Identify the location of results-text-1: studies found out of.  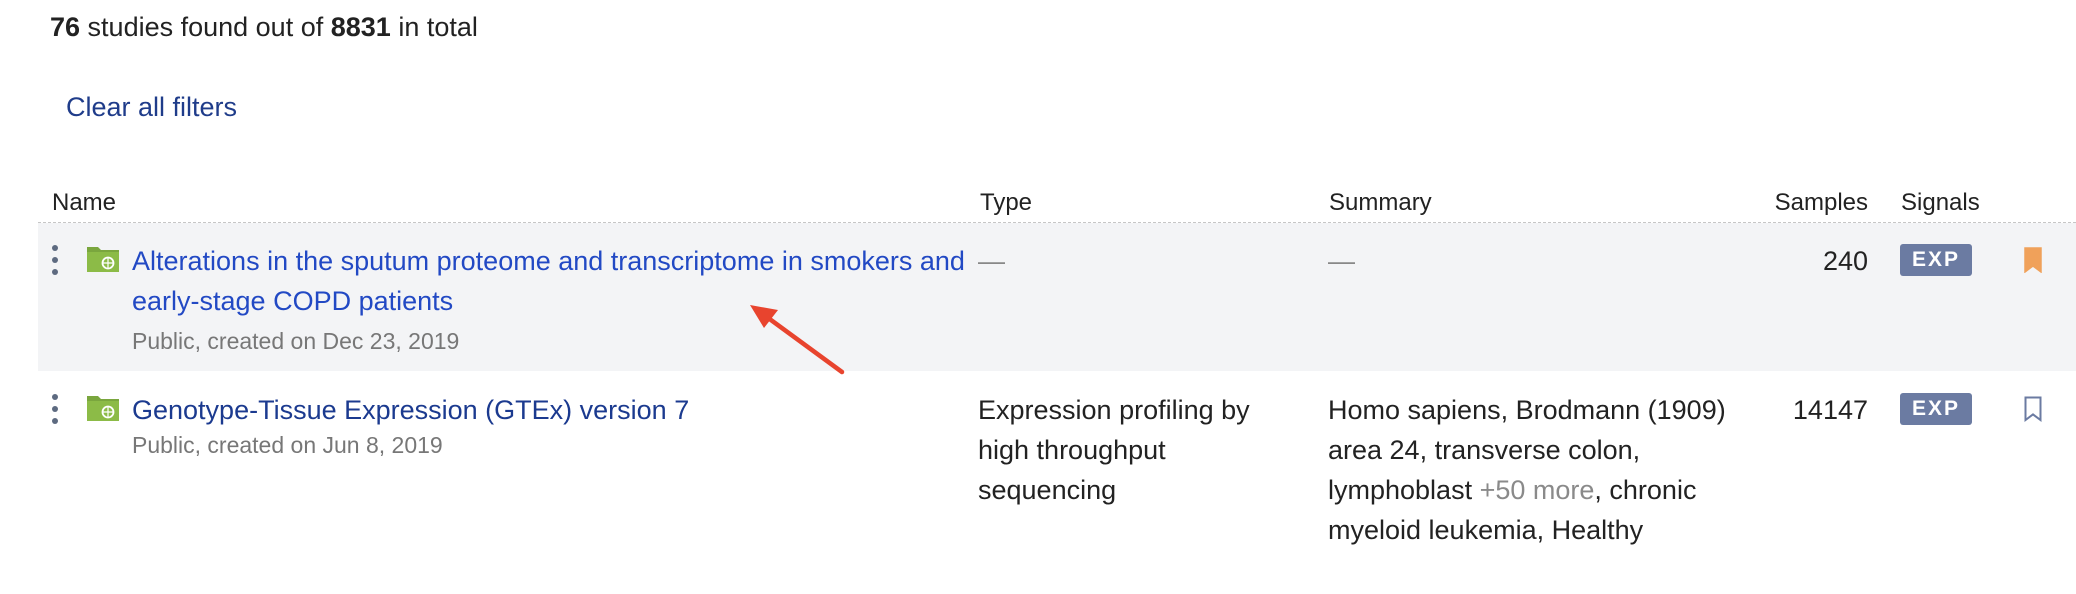
(205, 27).